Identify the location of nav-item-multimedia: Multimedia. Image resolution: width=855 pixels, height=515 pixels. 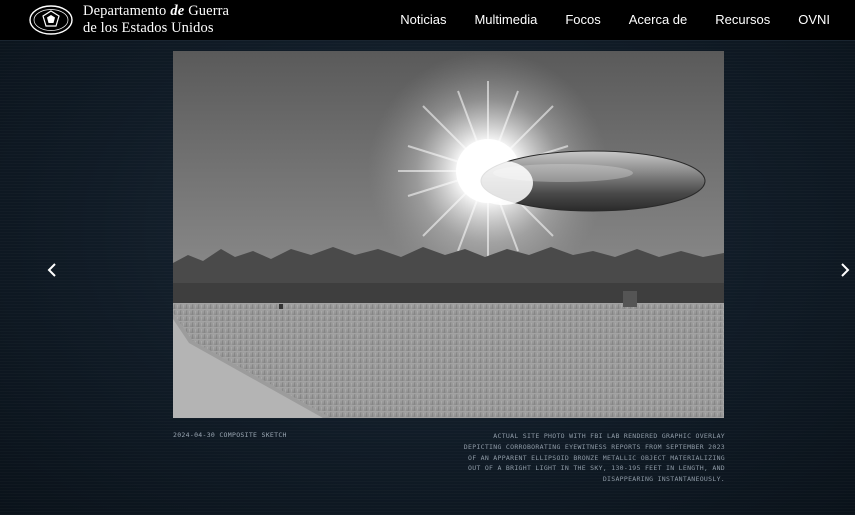
(505, 19).